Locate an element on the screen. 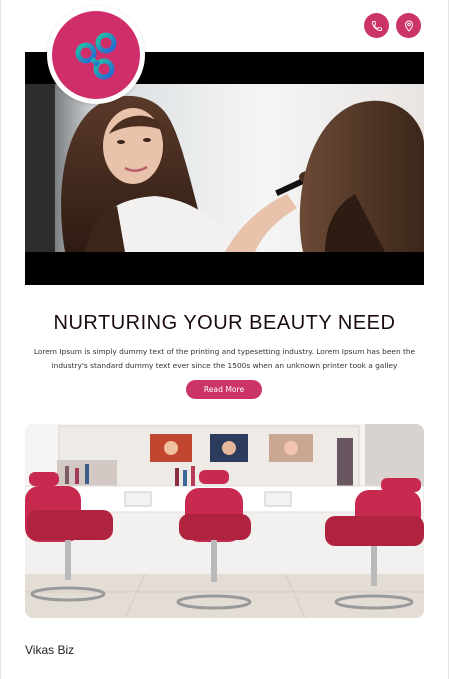  footer-brand-name: Vikas Biz is located at coordinates (50, 650).